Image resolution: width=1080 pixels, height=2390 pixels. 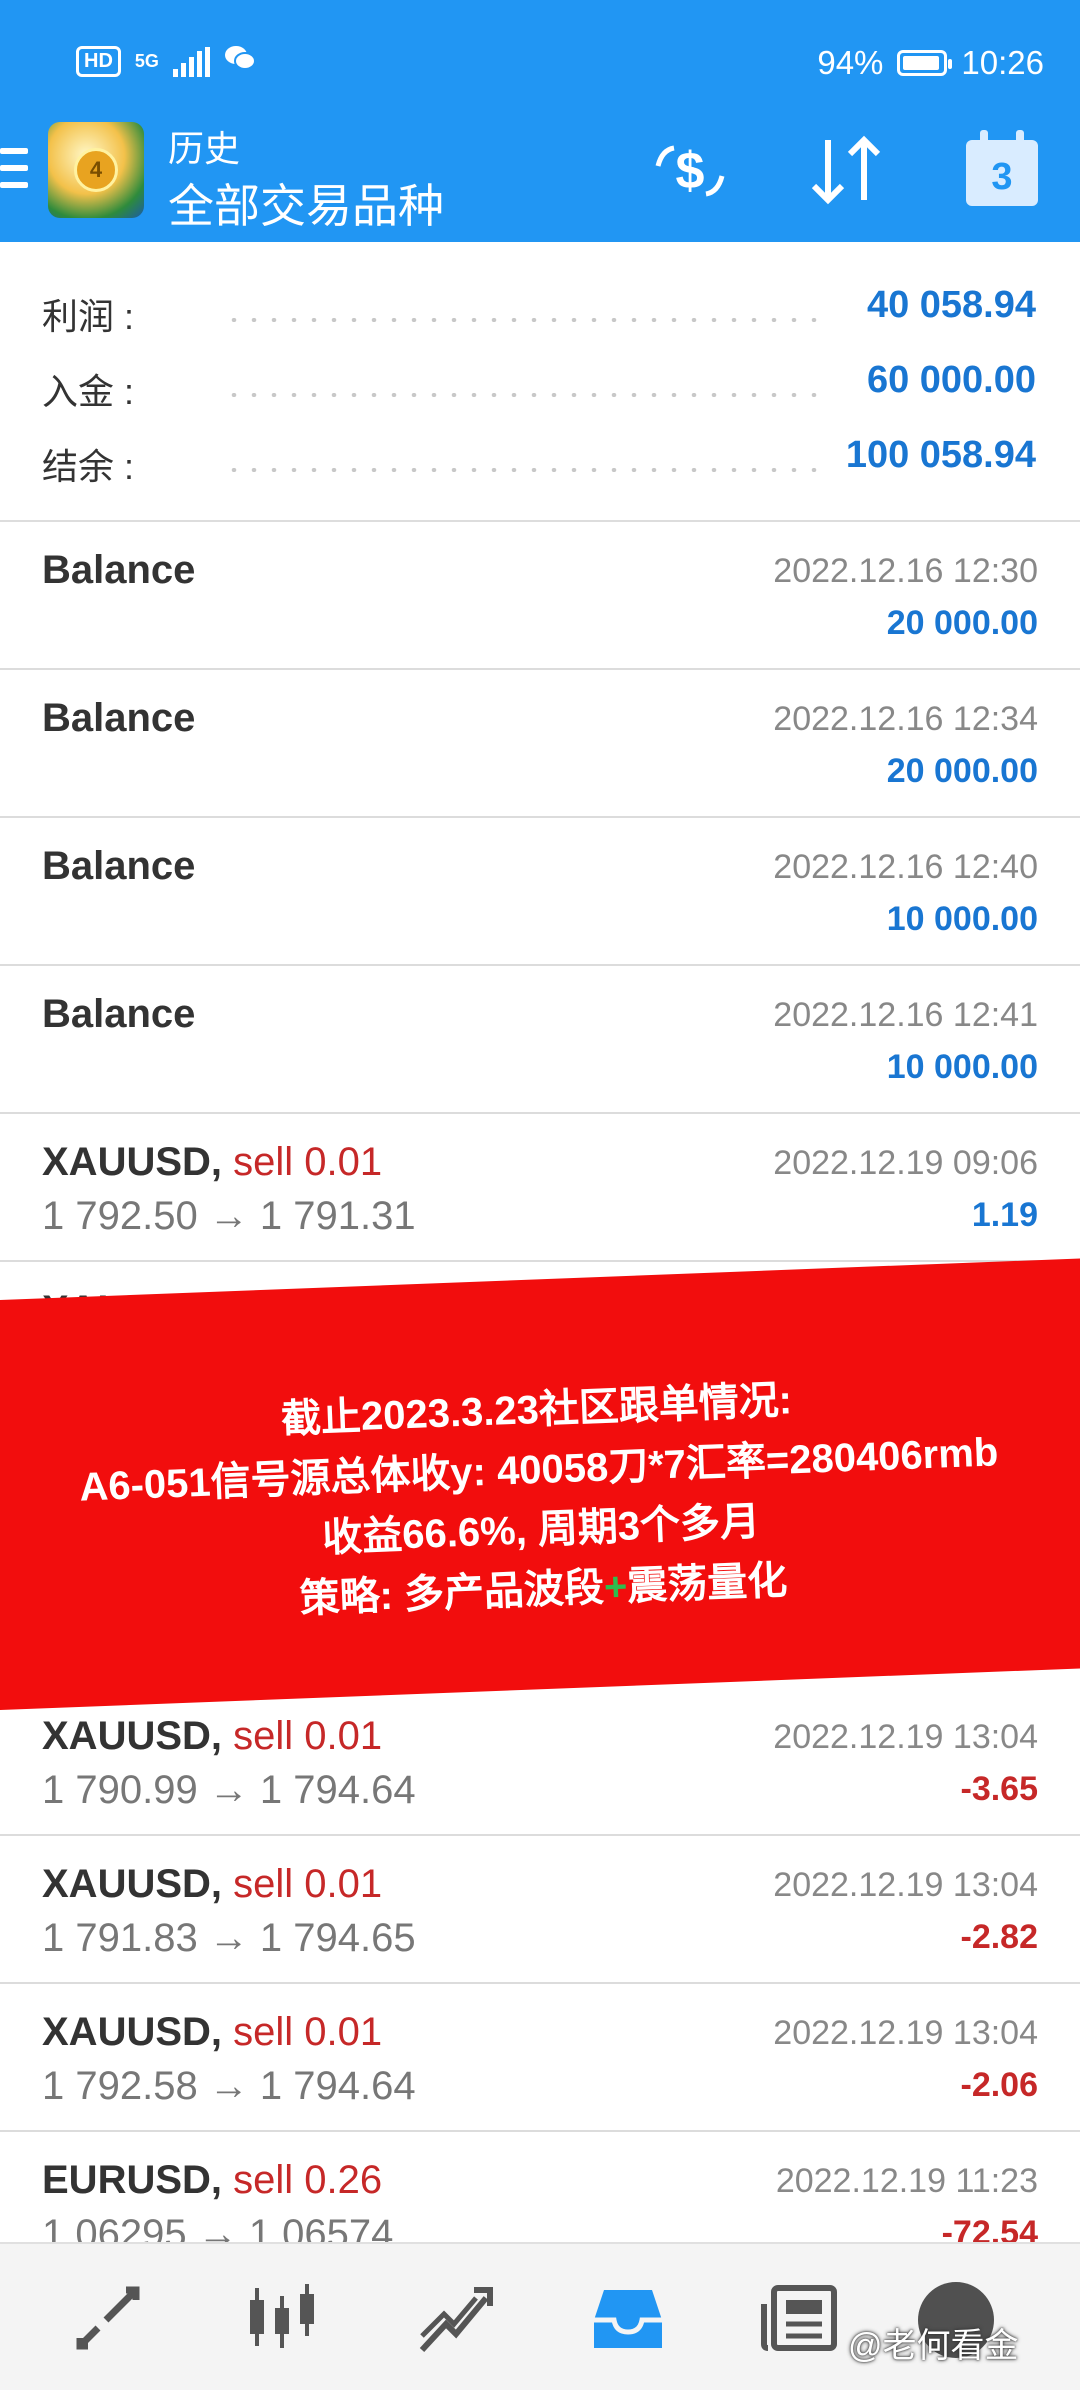 I want to click on news-icon, so click(x=800, y=2318).